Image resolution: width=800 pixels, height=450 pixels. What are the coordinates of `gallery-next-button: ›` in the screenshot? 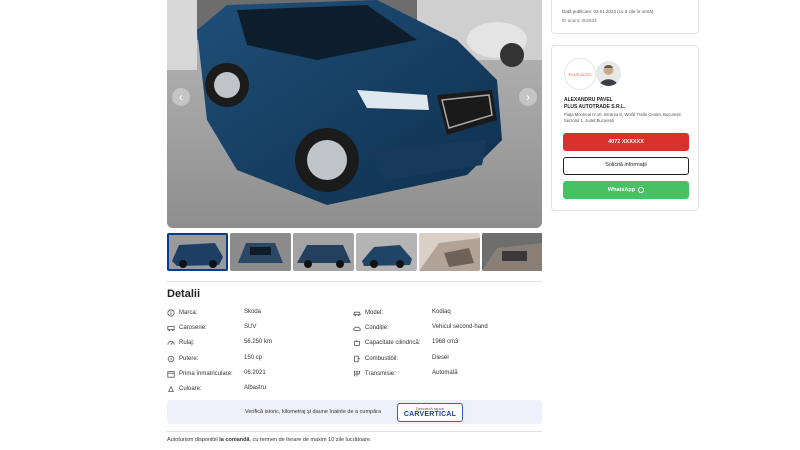 It's located at (528, 97).